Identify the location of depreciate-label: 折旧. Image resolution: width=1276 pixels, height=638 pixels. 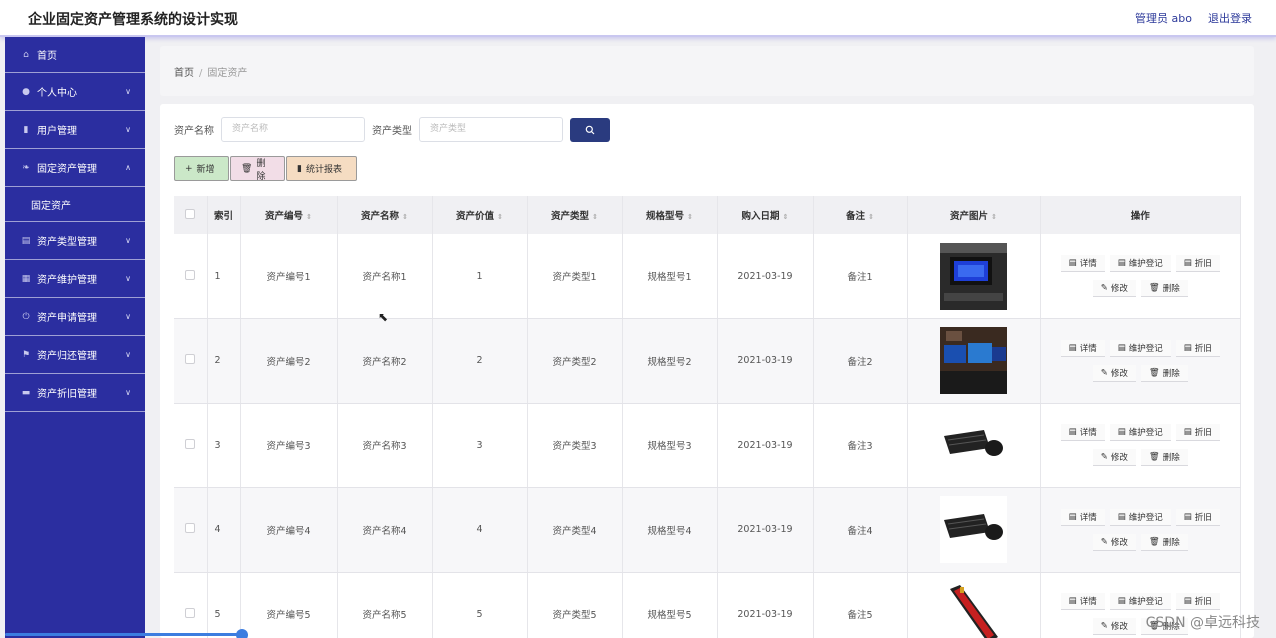
(1203, 433).